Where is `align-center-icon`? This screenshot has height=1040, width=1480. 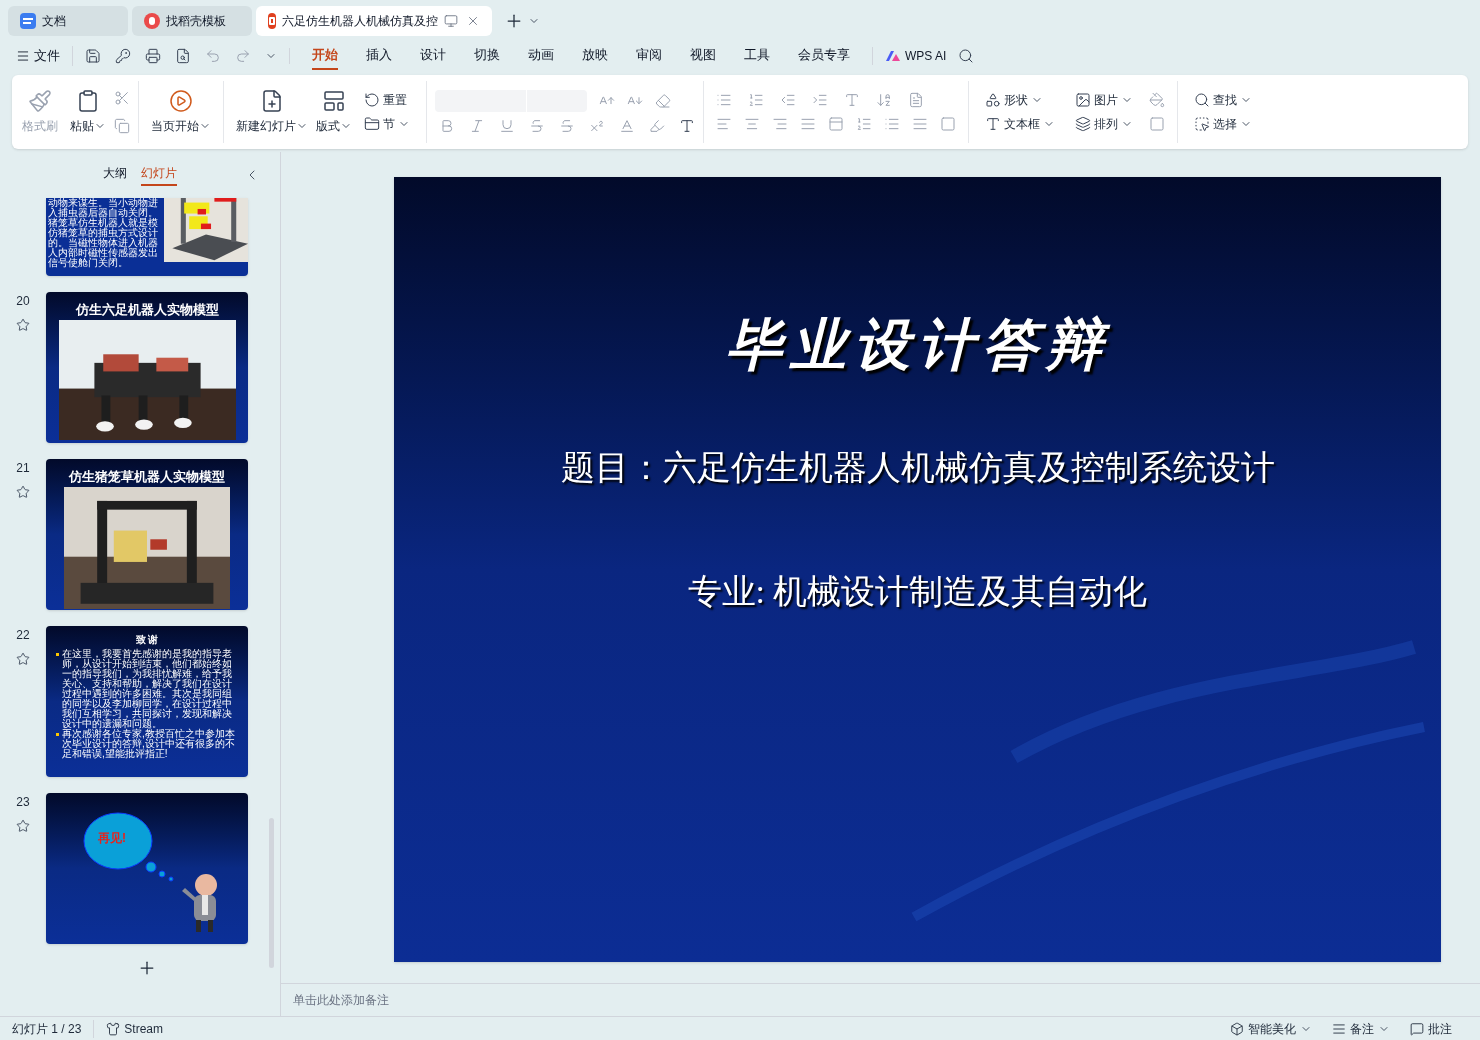
align-center-icon is located at coordinates (752, 124).